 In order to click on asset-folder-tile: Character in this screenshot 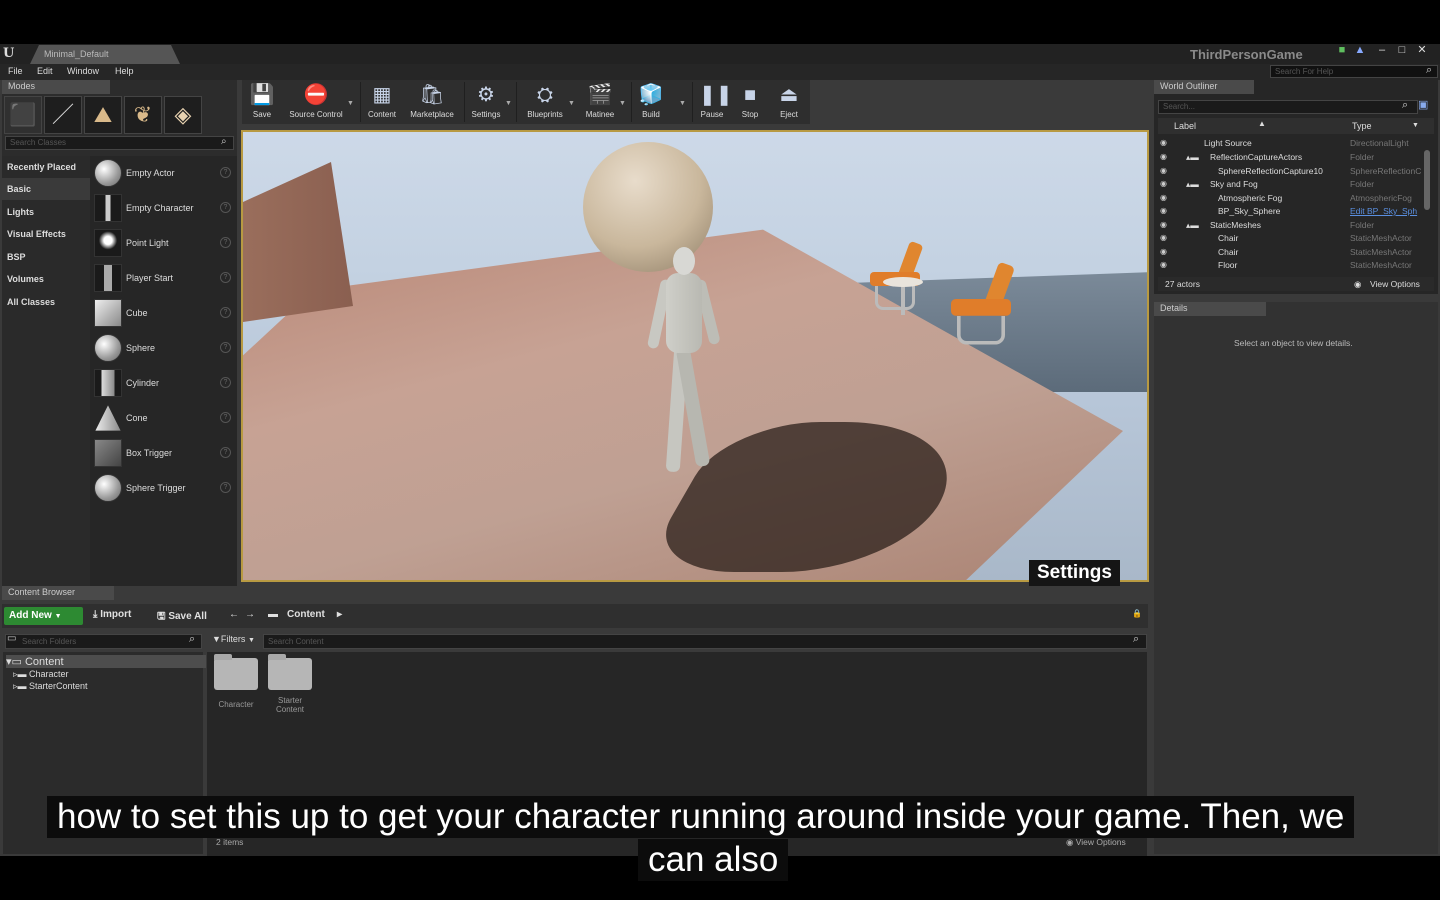, I will do `click(236, 681)`.